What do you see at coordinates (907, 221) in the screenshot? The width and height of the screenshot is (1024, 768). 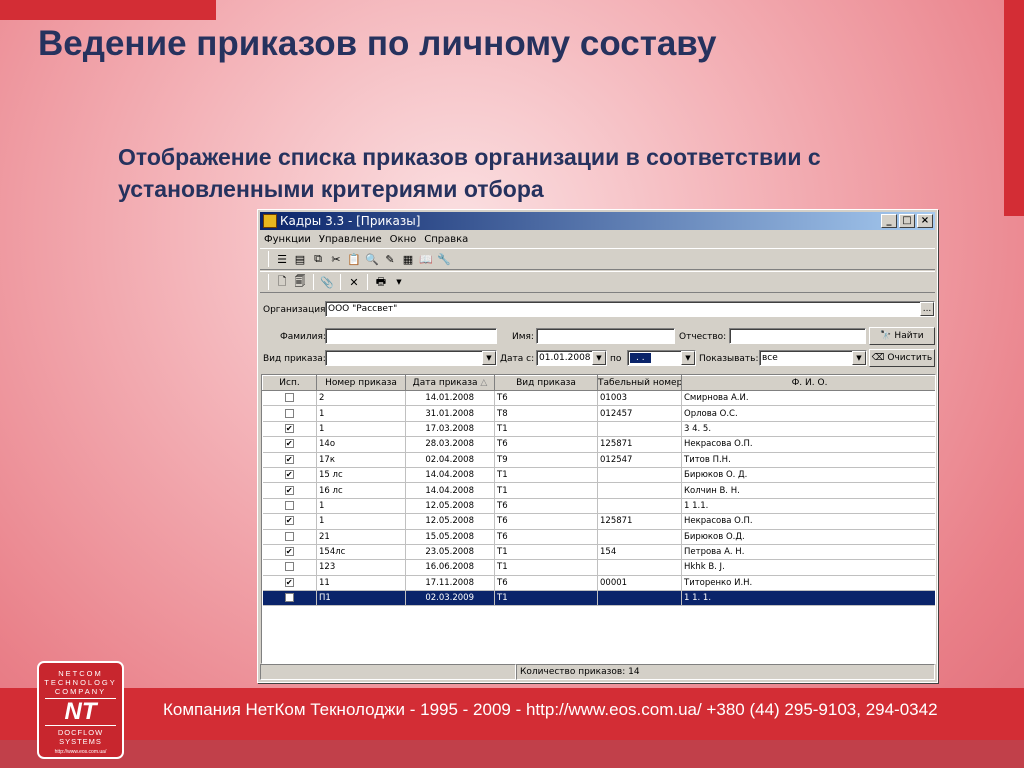 I see `maximize-button: □` at bounding box center [907, 221].